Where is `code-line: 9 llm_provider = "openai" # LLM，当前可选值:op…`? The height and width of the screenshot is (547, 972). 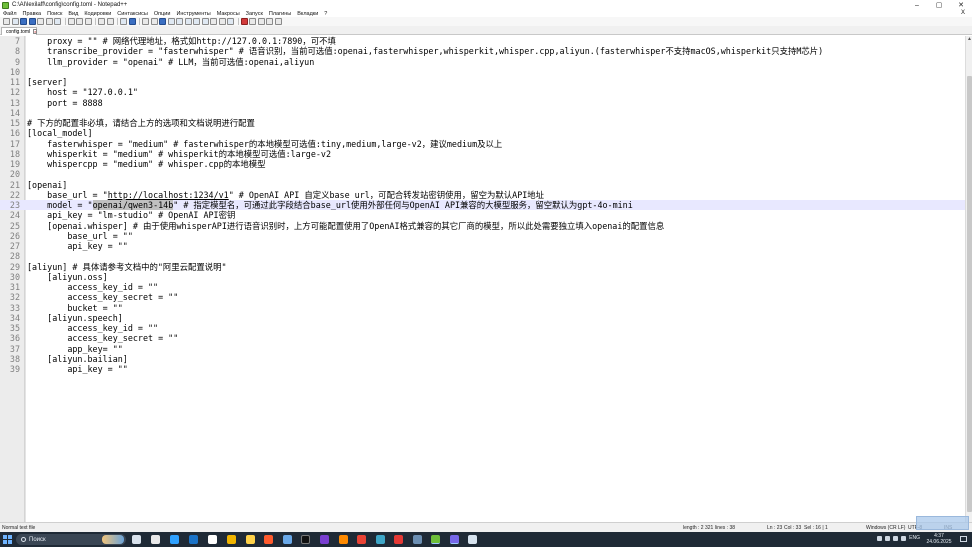
code-line: 9 llm_provider = "openai" # LLM，当前可选值:op… is located at coordinates (482, 62).